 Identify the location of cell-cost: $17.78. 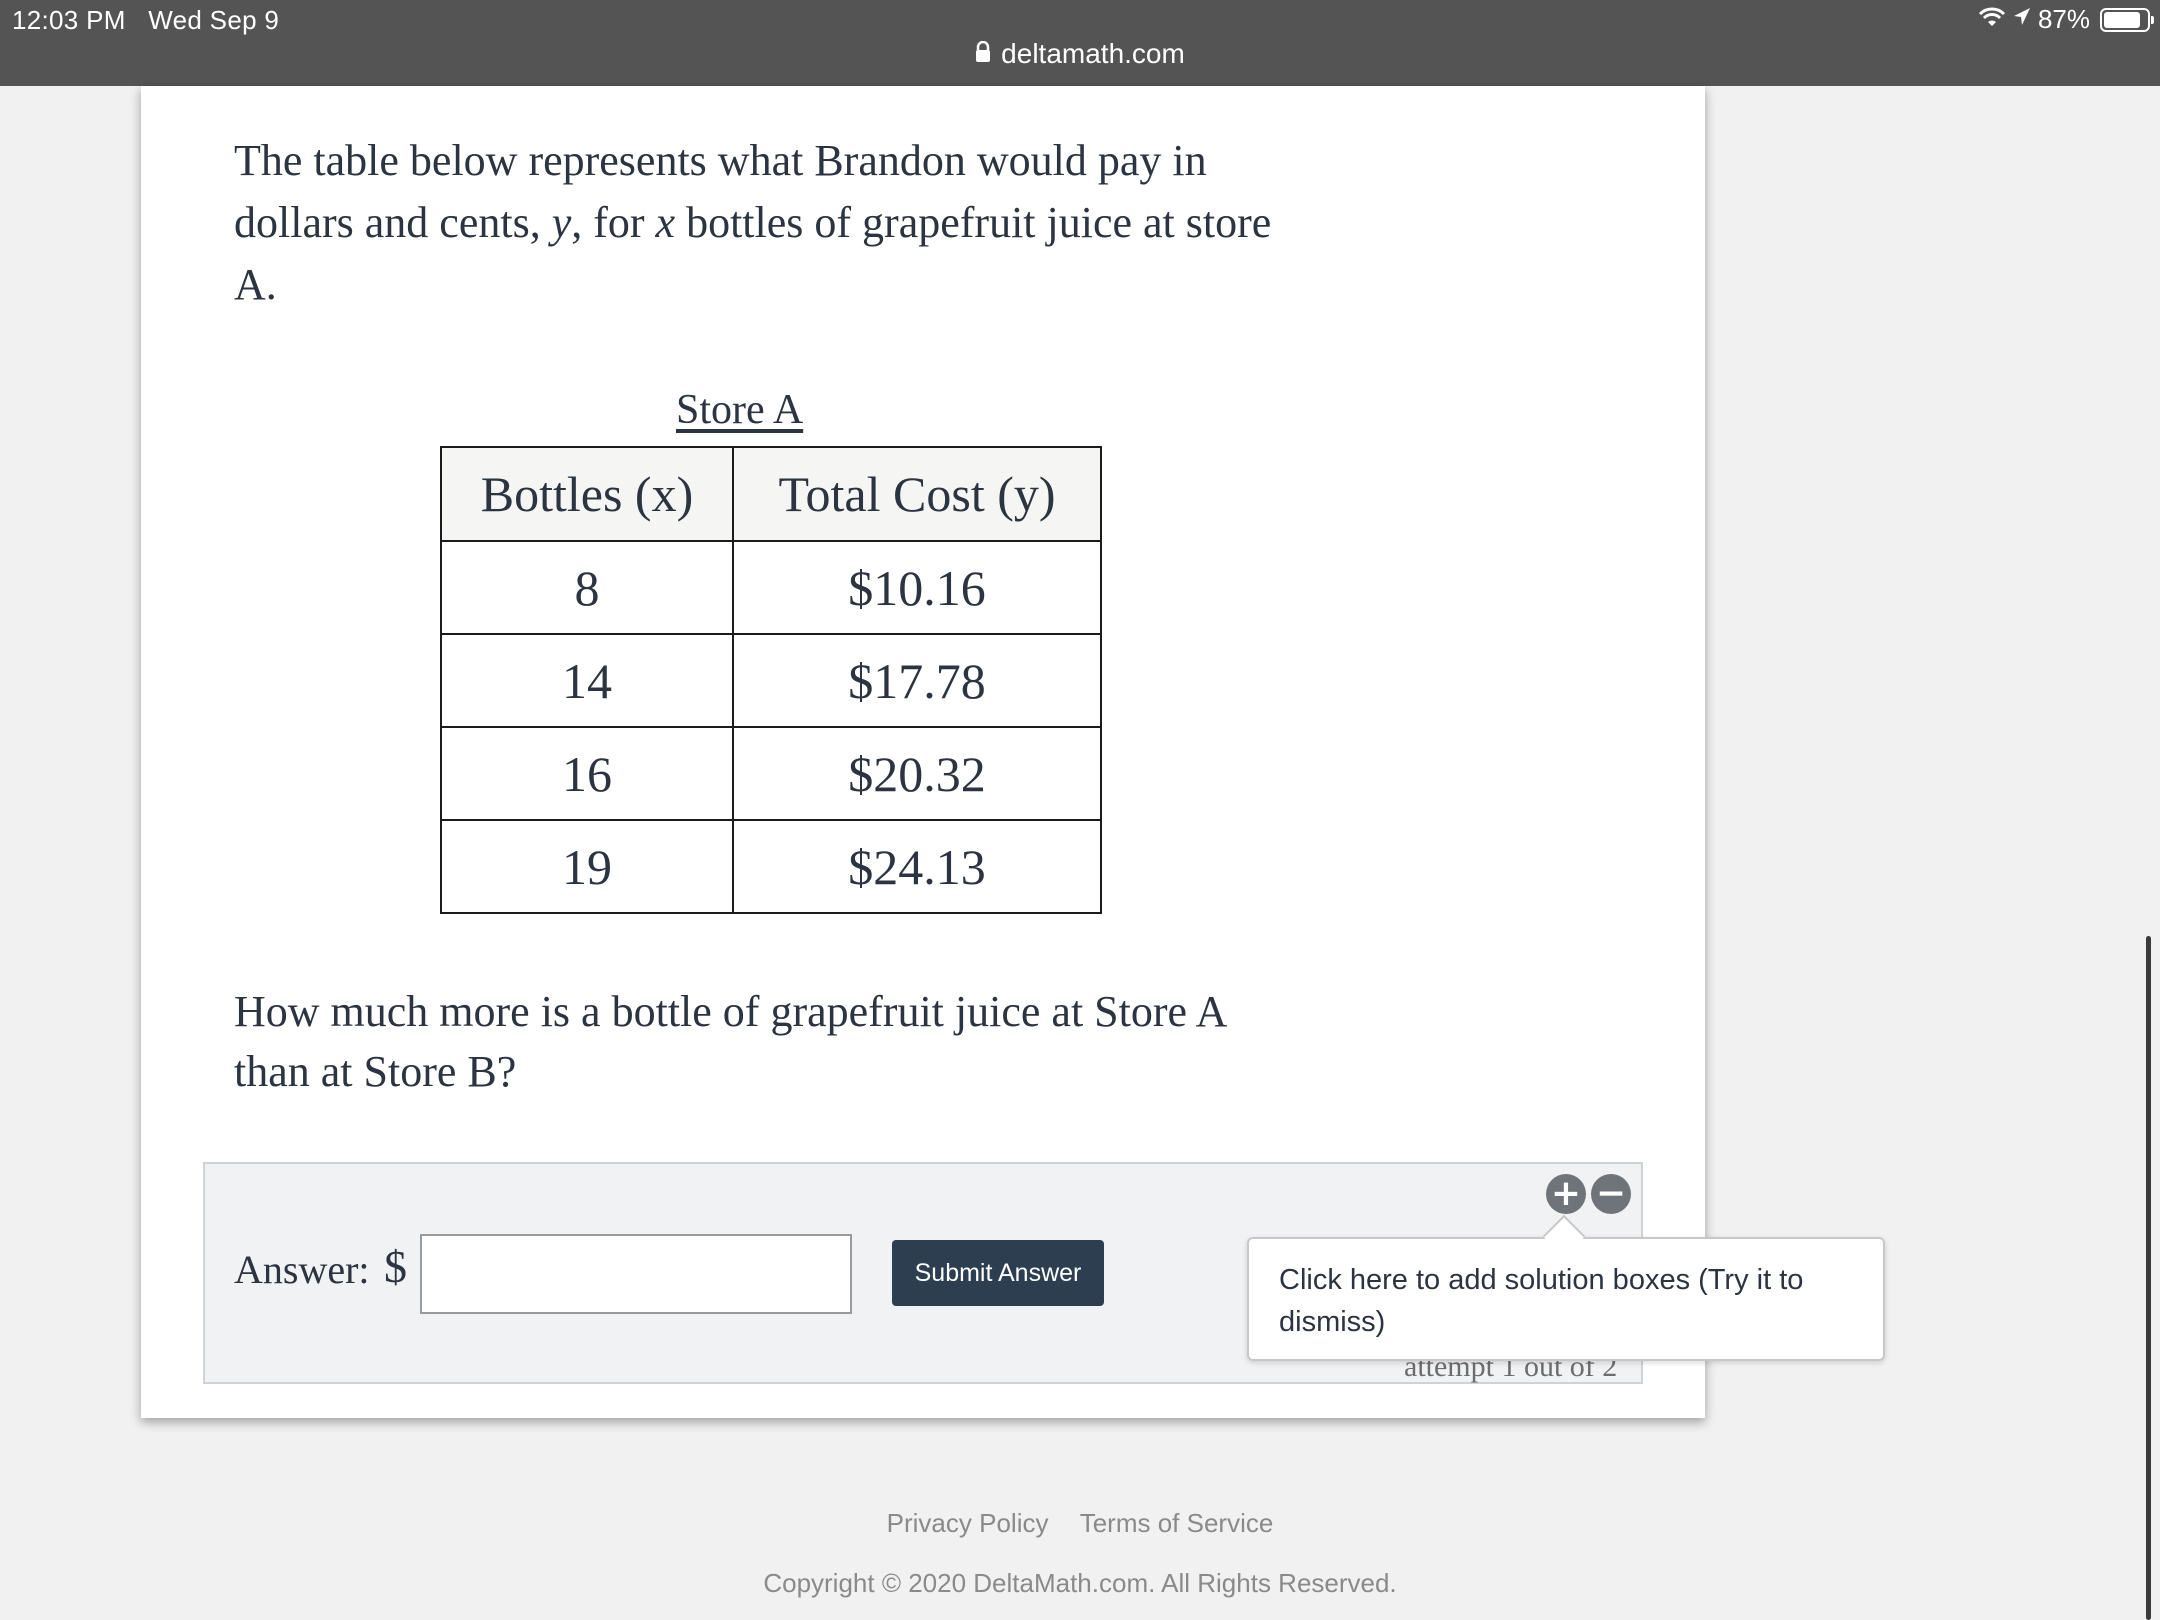
(917, 680).